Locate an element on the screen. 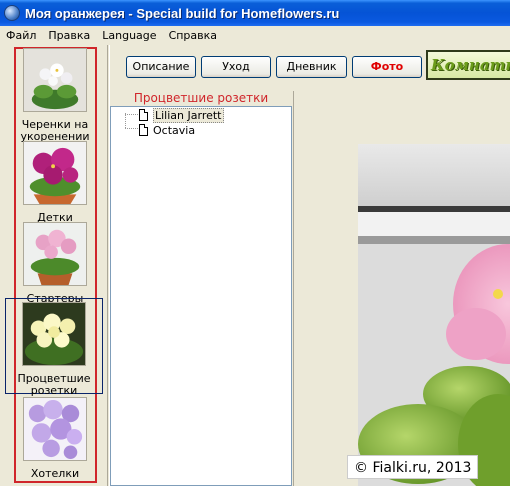 The image size is (510, 486). violet-starter-thumb is located at coordinates (55, 254).